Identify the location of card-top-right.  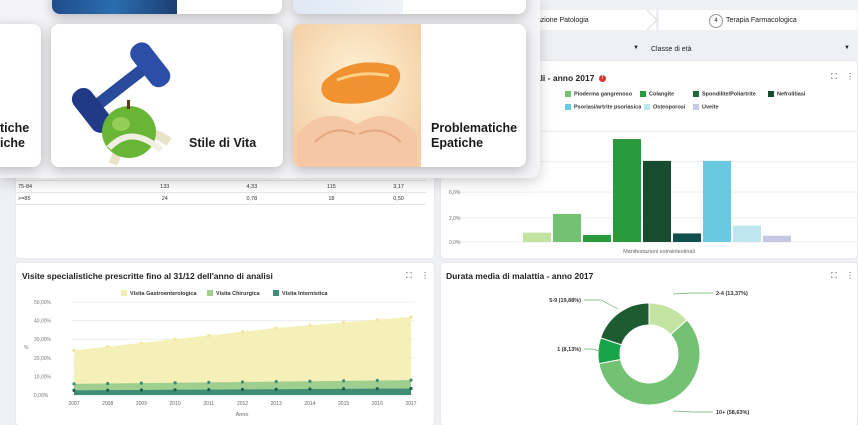
(409, 7).